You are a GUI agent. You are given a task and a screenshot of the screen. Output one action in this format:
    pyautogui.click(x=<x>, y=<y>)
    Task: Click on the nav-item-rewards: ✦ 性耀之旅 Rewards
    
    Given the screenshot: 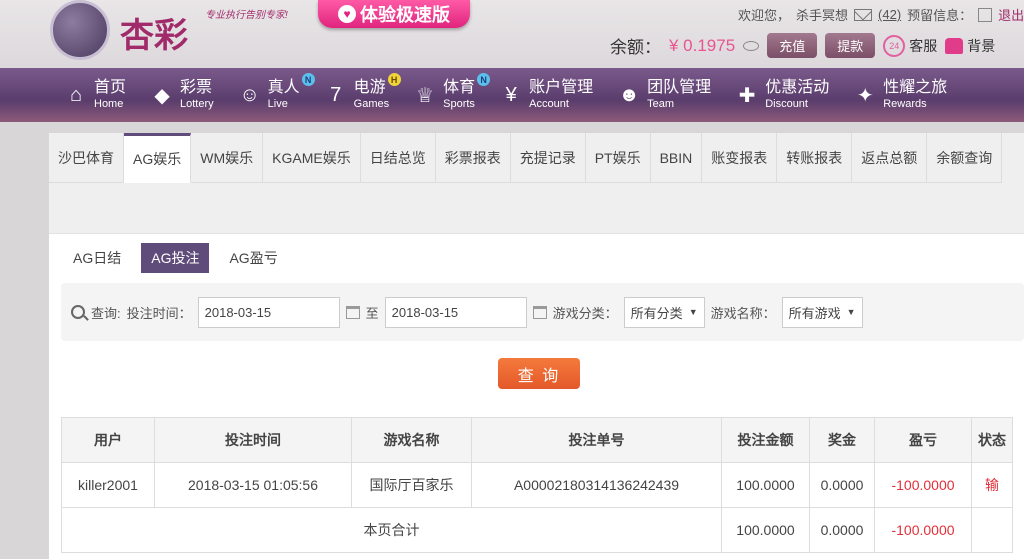 What is the action you would take?
    pyautogui.click(x=900, y=95)
    